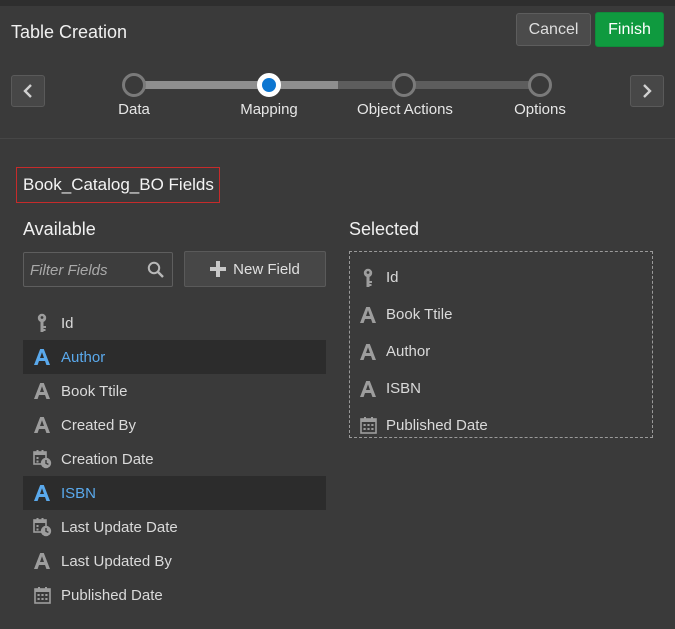 The height and width of the screenshot is (629, 675). I want to click on train-label-options: Options, so click(540, 109).